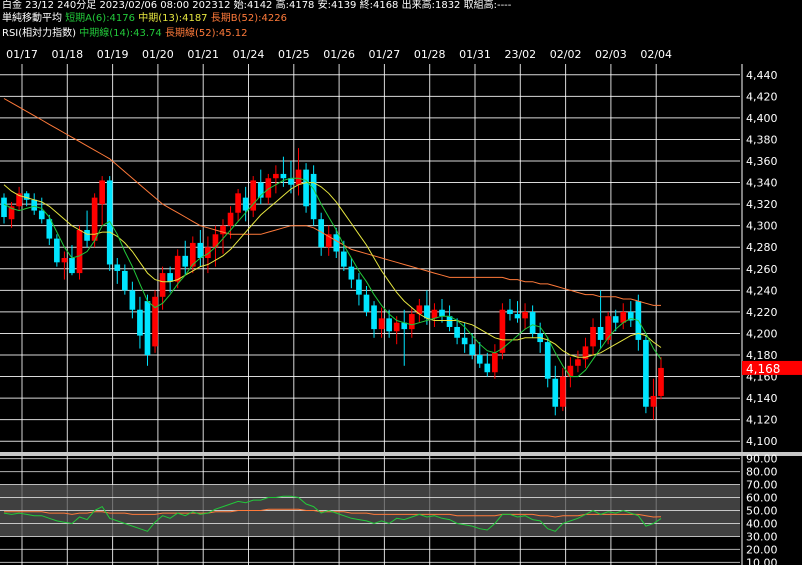 This screenshot has height=565, width=802. What do you see at coordinates (762, 96) in the screenshot?
I see `price-tick-label: 4,420` at bounding box center [762, 96].